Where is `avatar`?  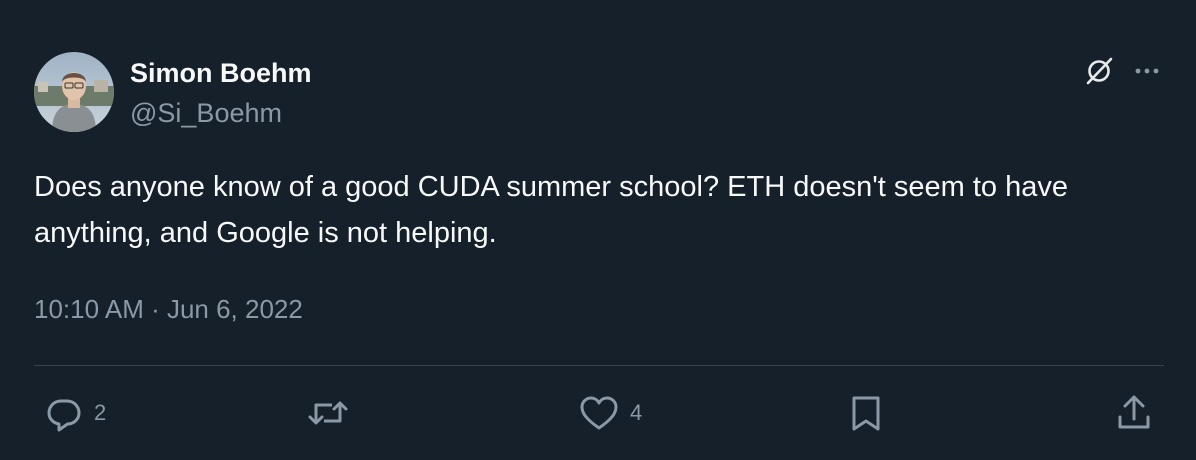 avatar is located at coordinates (74, 92).